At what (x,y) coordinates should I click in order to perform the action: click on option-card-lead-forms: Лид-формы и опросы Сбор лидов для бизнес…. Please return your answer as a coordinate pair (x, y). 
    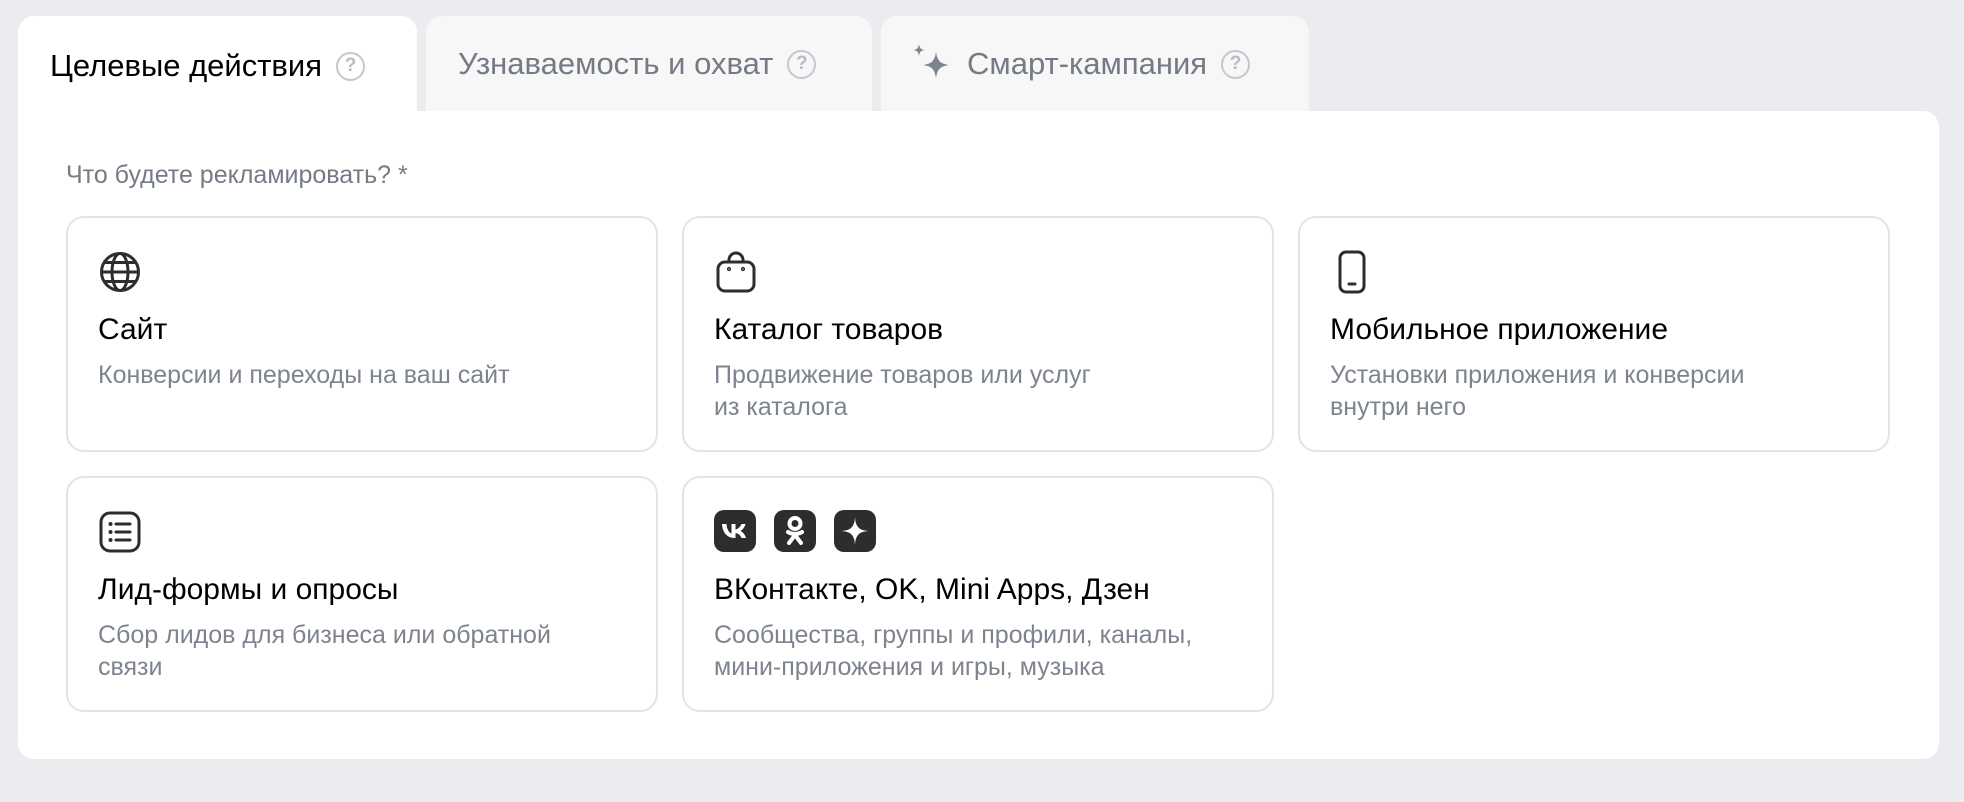
    Looking at the image, I should click on (362, 594).